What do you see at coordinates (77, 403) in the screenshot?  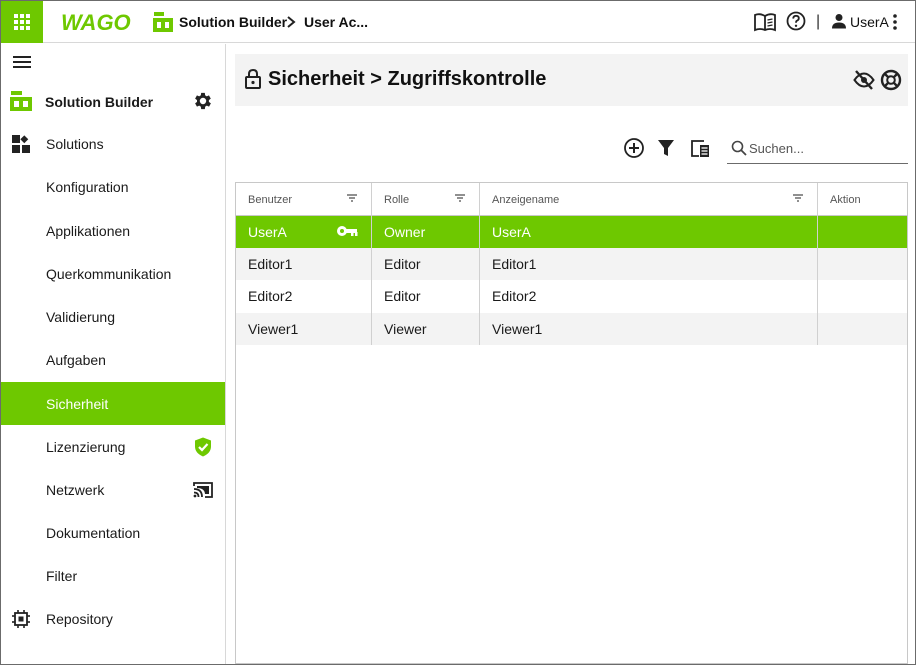 I see `sidebar-item-label: Sicherheit` at bounding box center [77, 403].